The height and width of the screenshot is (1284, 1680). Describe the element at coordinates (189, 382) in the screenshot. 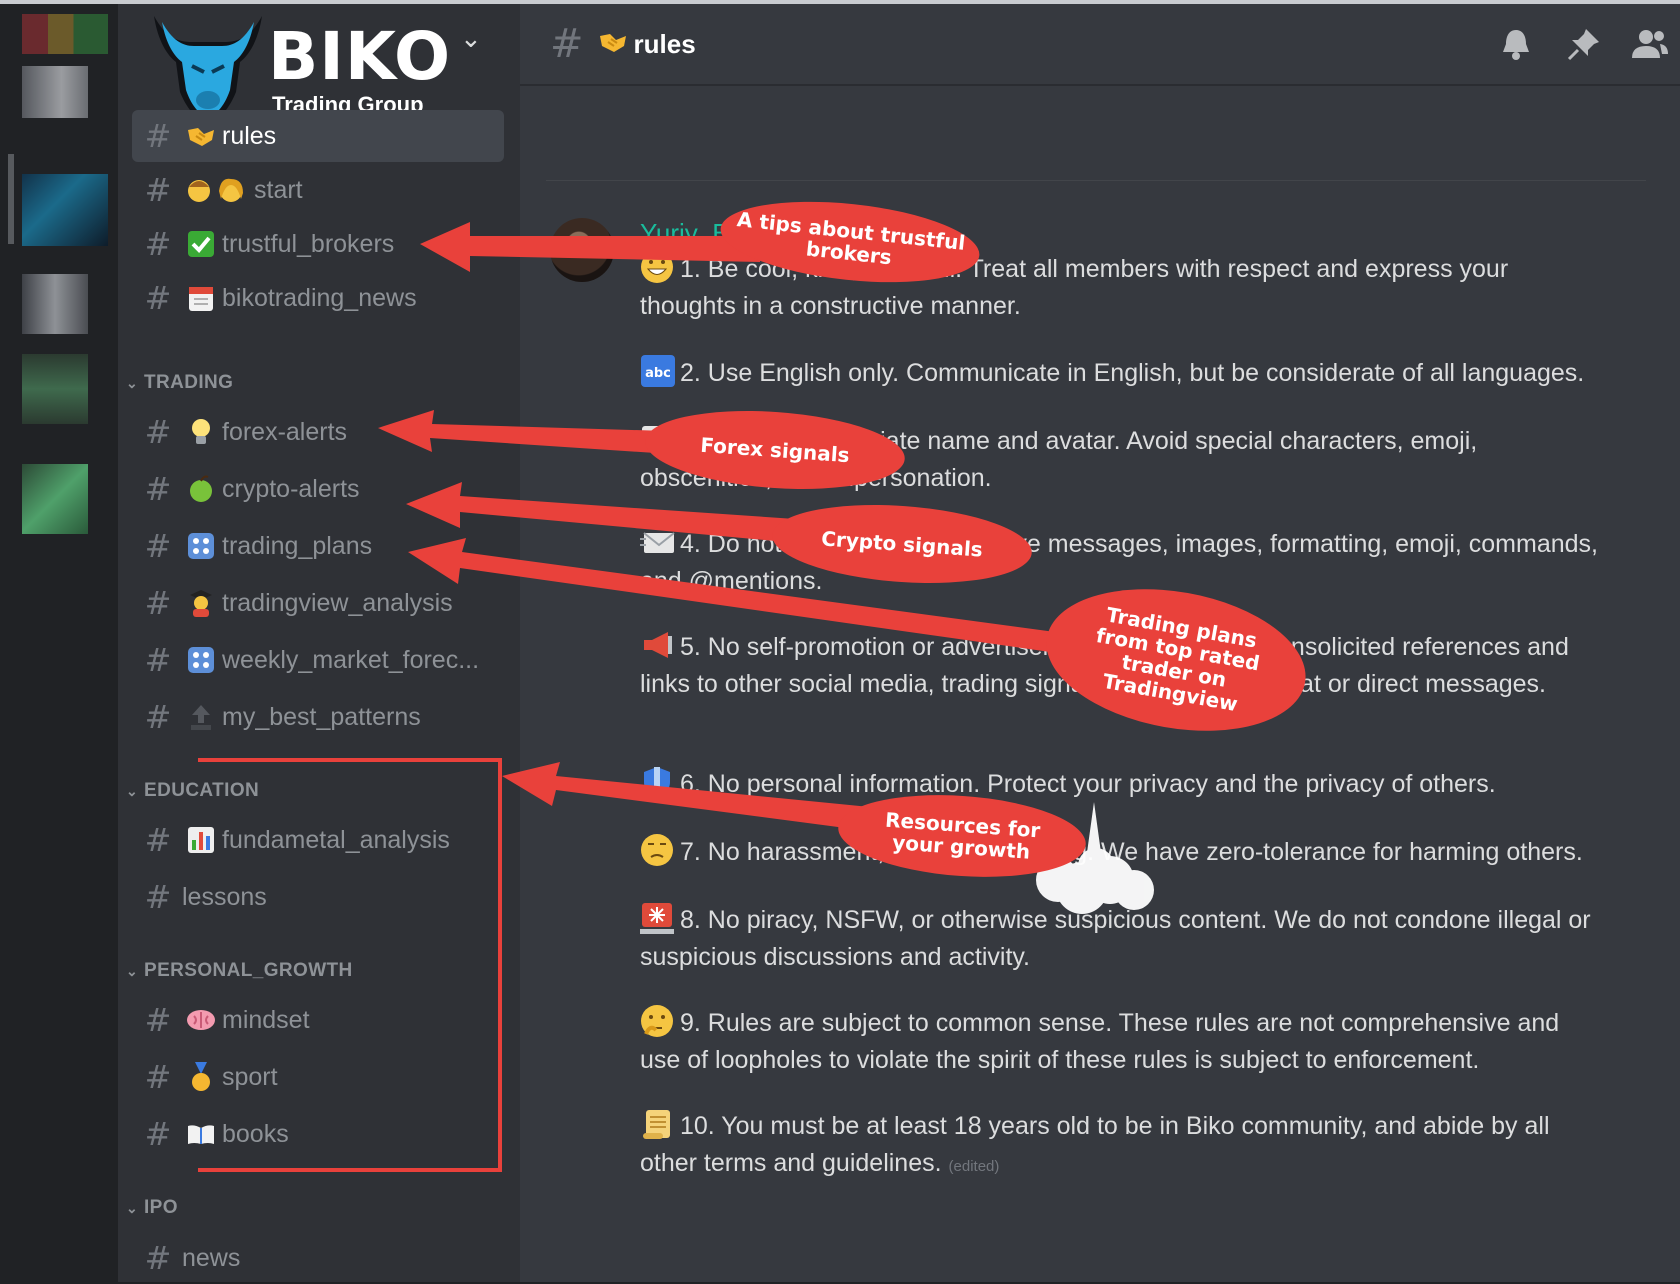

I see `category-label: TRADING` at that location.